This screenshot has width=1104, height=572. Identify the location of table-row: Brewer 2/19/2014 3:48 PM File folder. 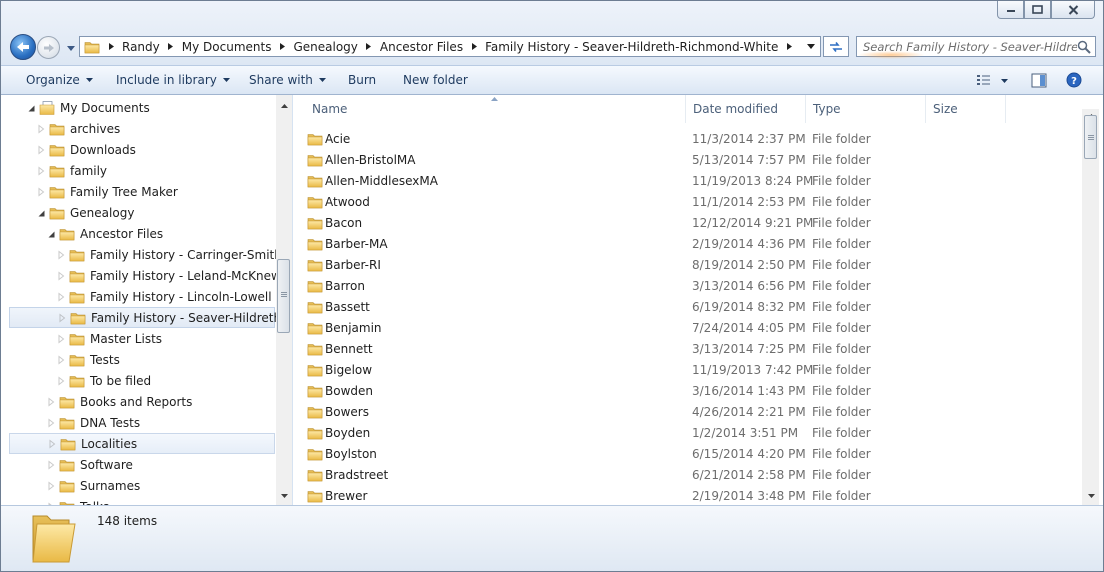
(687, 495).